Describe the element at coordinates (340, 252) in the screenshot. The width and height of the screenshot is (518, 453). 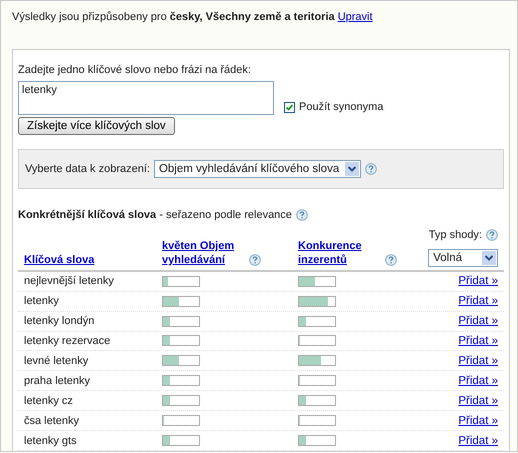
I see `column-header: Konkurence inzerentů` at that location.